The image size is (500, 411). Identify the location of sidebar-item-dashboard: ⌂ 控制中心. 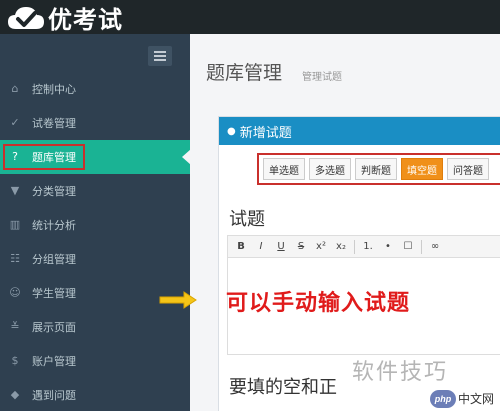
(95, 89).